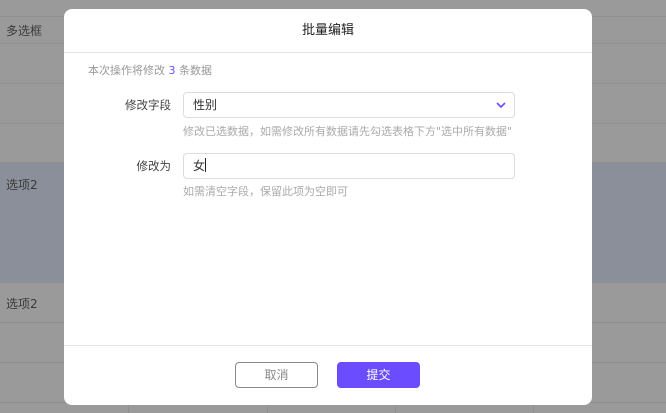  Describe the element at coordinates (206, 165) in the screenshot. I see `text-caret` at that location.